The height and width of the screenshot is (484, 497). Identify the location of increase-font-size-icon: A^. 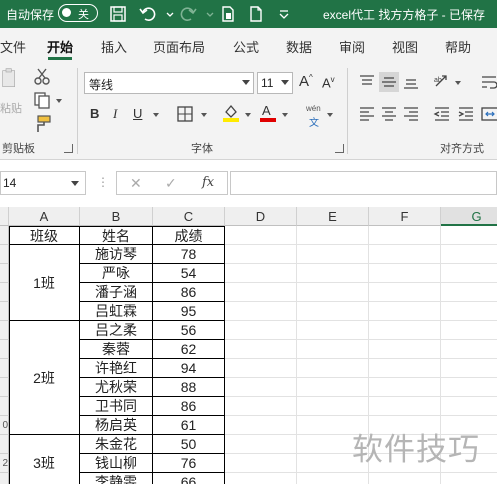
(306, 81).